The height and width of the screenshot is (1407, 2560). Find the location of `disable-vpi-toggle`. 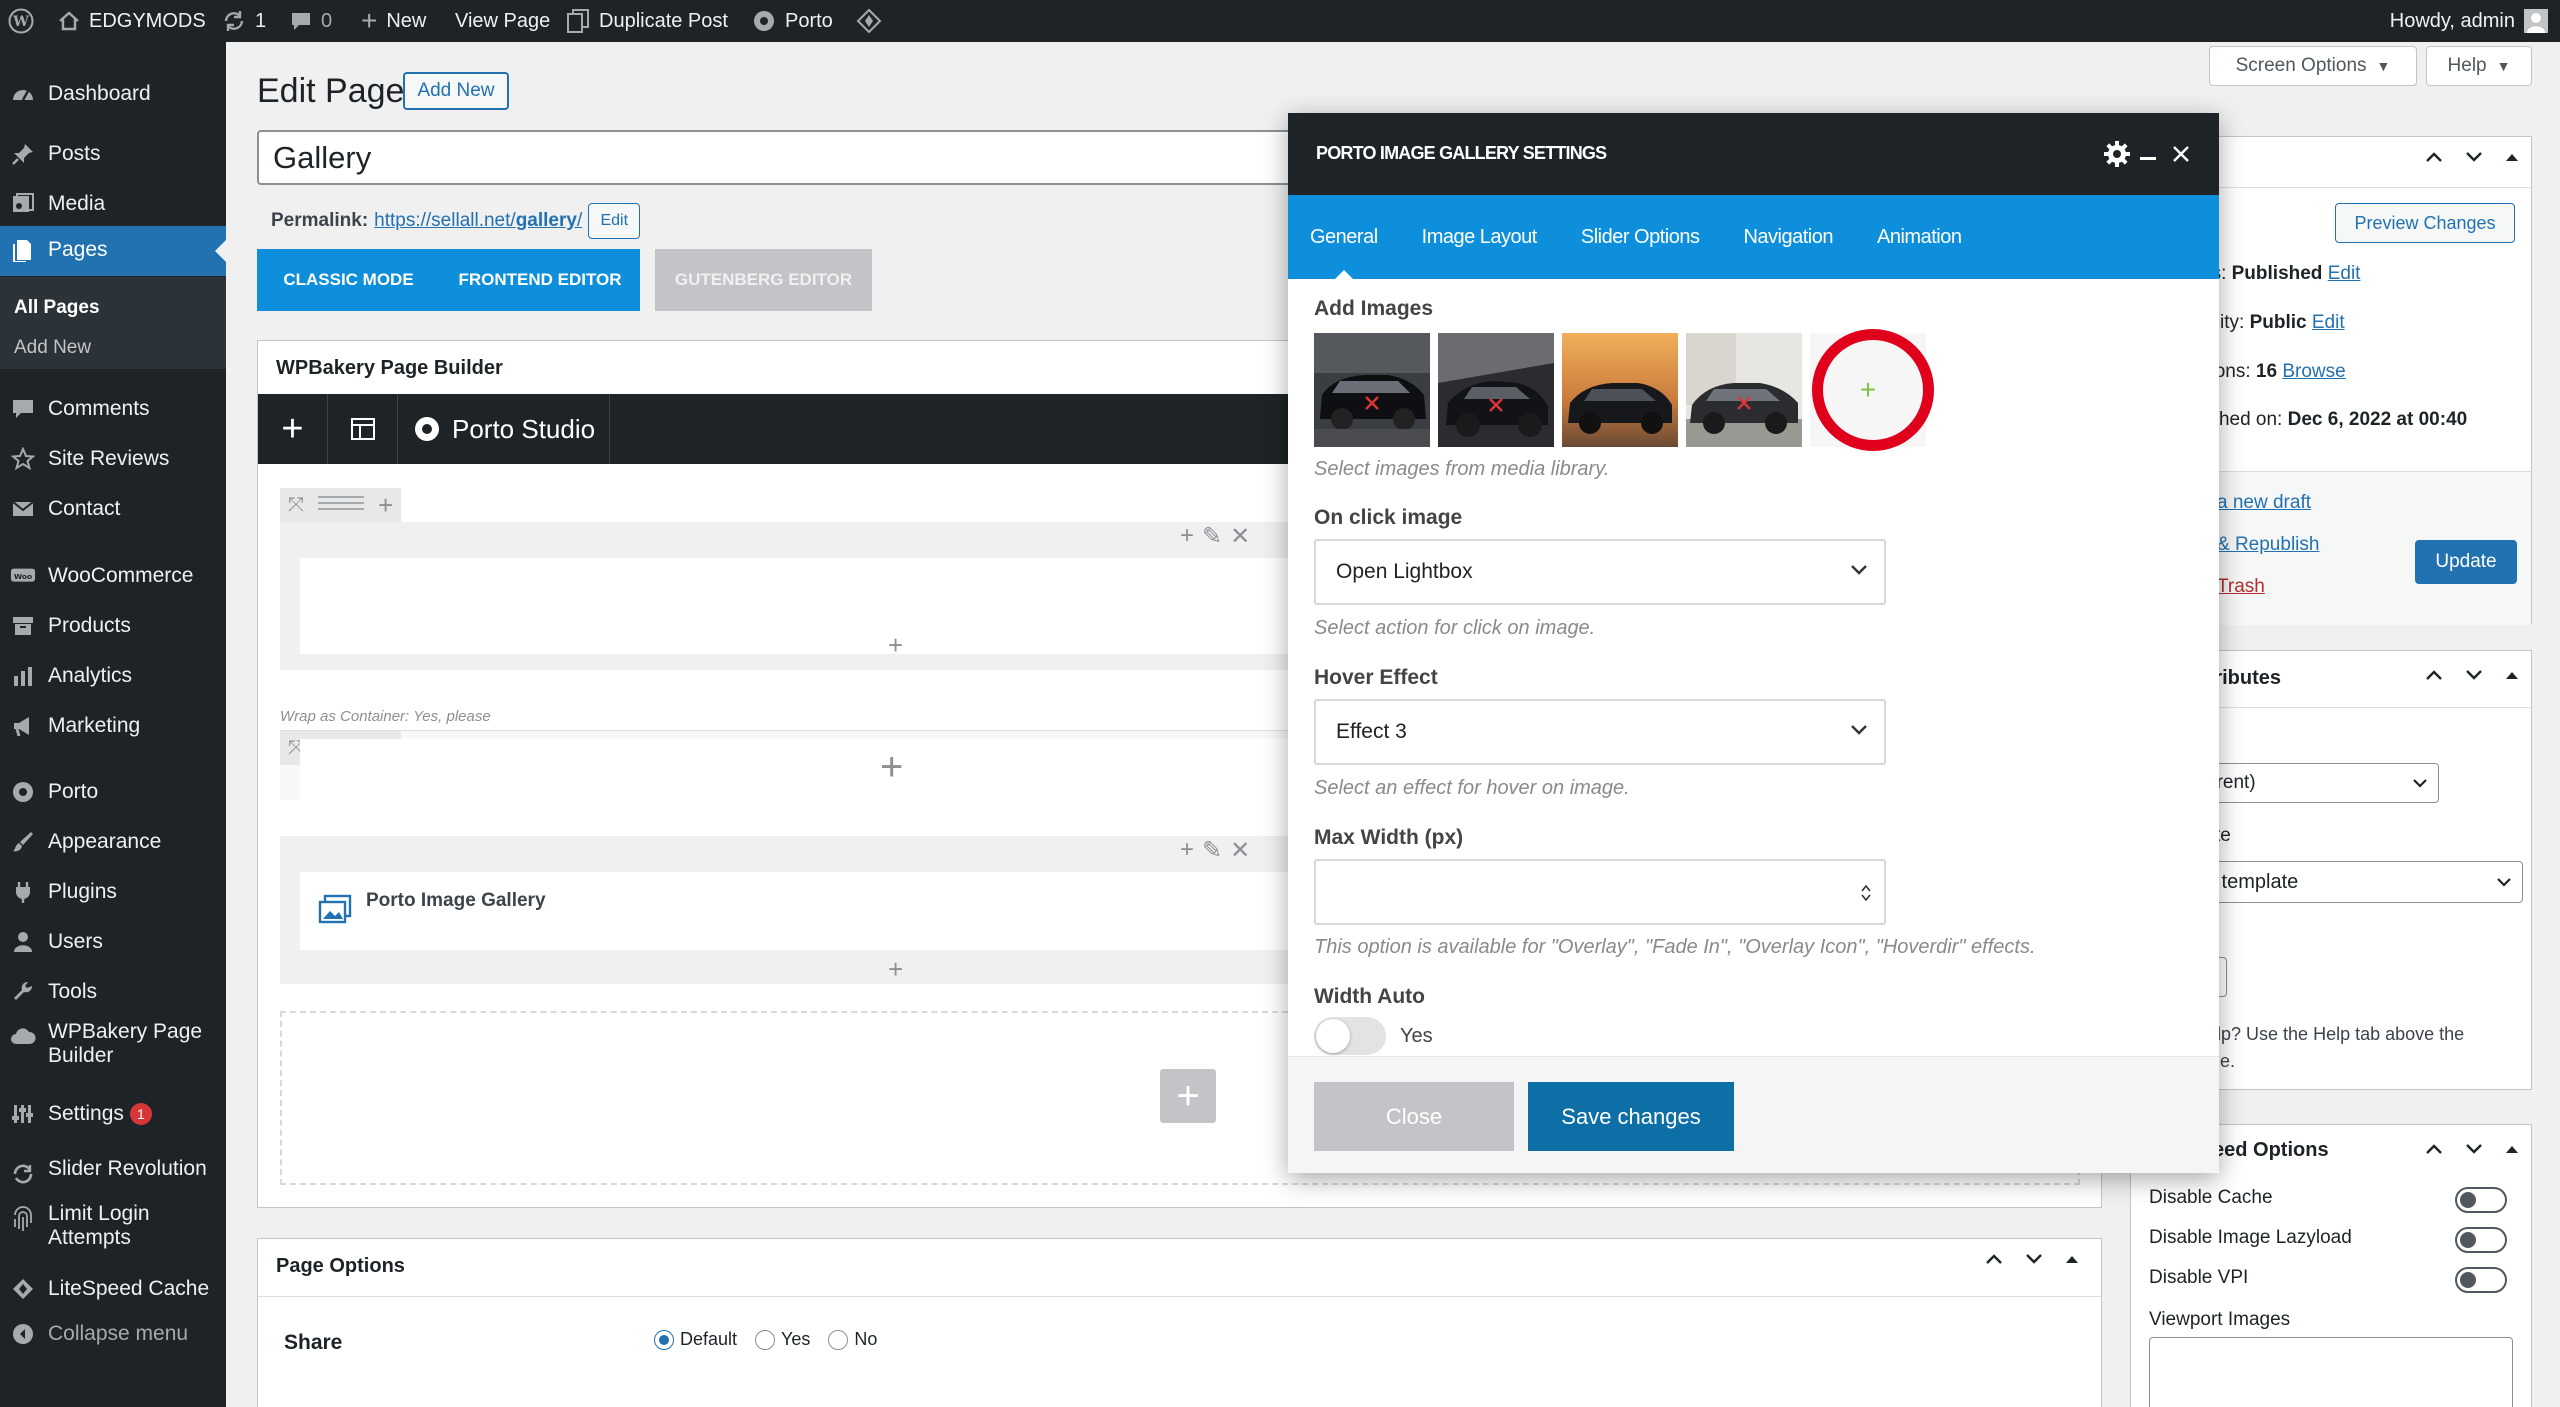

disable-vpi-toggle is located at coordinates (2481, 1280).